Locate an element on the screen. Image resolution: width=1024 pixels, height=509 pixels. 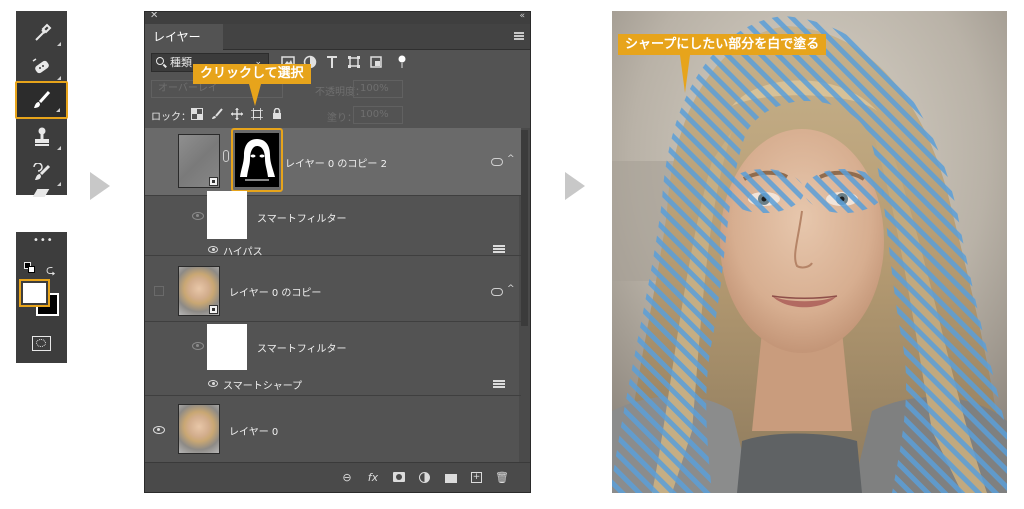
mask-icon is located at coordinates (399, 478).